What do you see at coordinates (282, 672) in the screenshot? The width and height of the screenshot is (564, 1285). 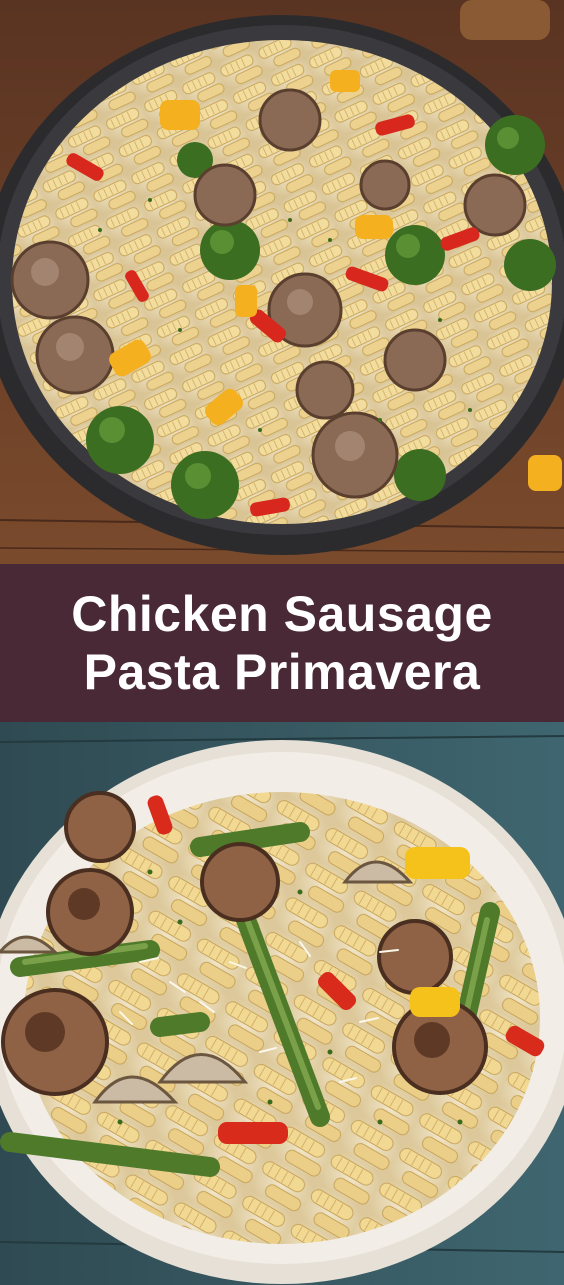 I see `recipe-title-line-2: Pasta Primavera` at bounding box center [282, 672].